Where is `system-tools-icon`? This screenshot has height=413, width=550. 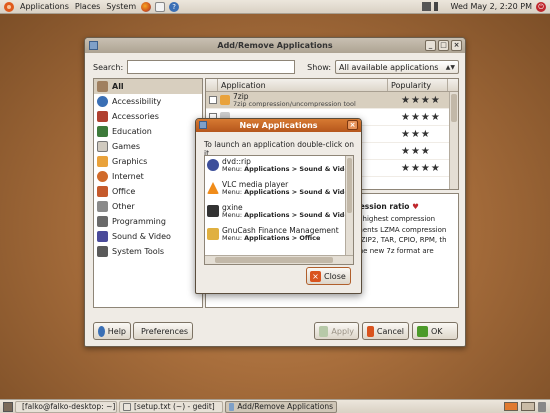
system-tools-icon is located at coordinates (102, 251).